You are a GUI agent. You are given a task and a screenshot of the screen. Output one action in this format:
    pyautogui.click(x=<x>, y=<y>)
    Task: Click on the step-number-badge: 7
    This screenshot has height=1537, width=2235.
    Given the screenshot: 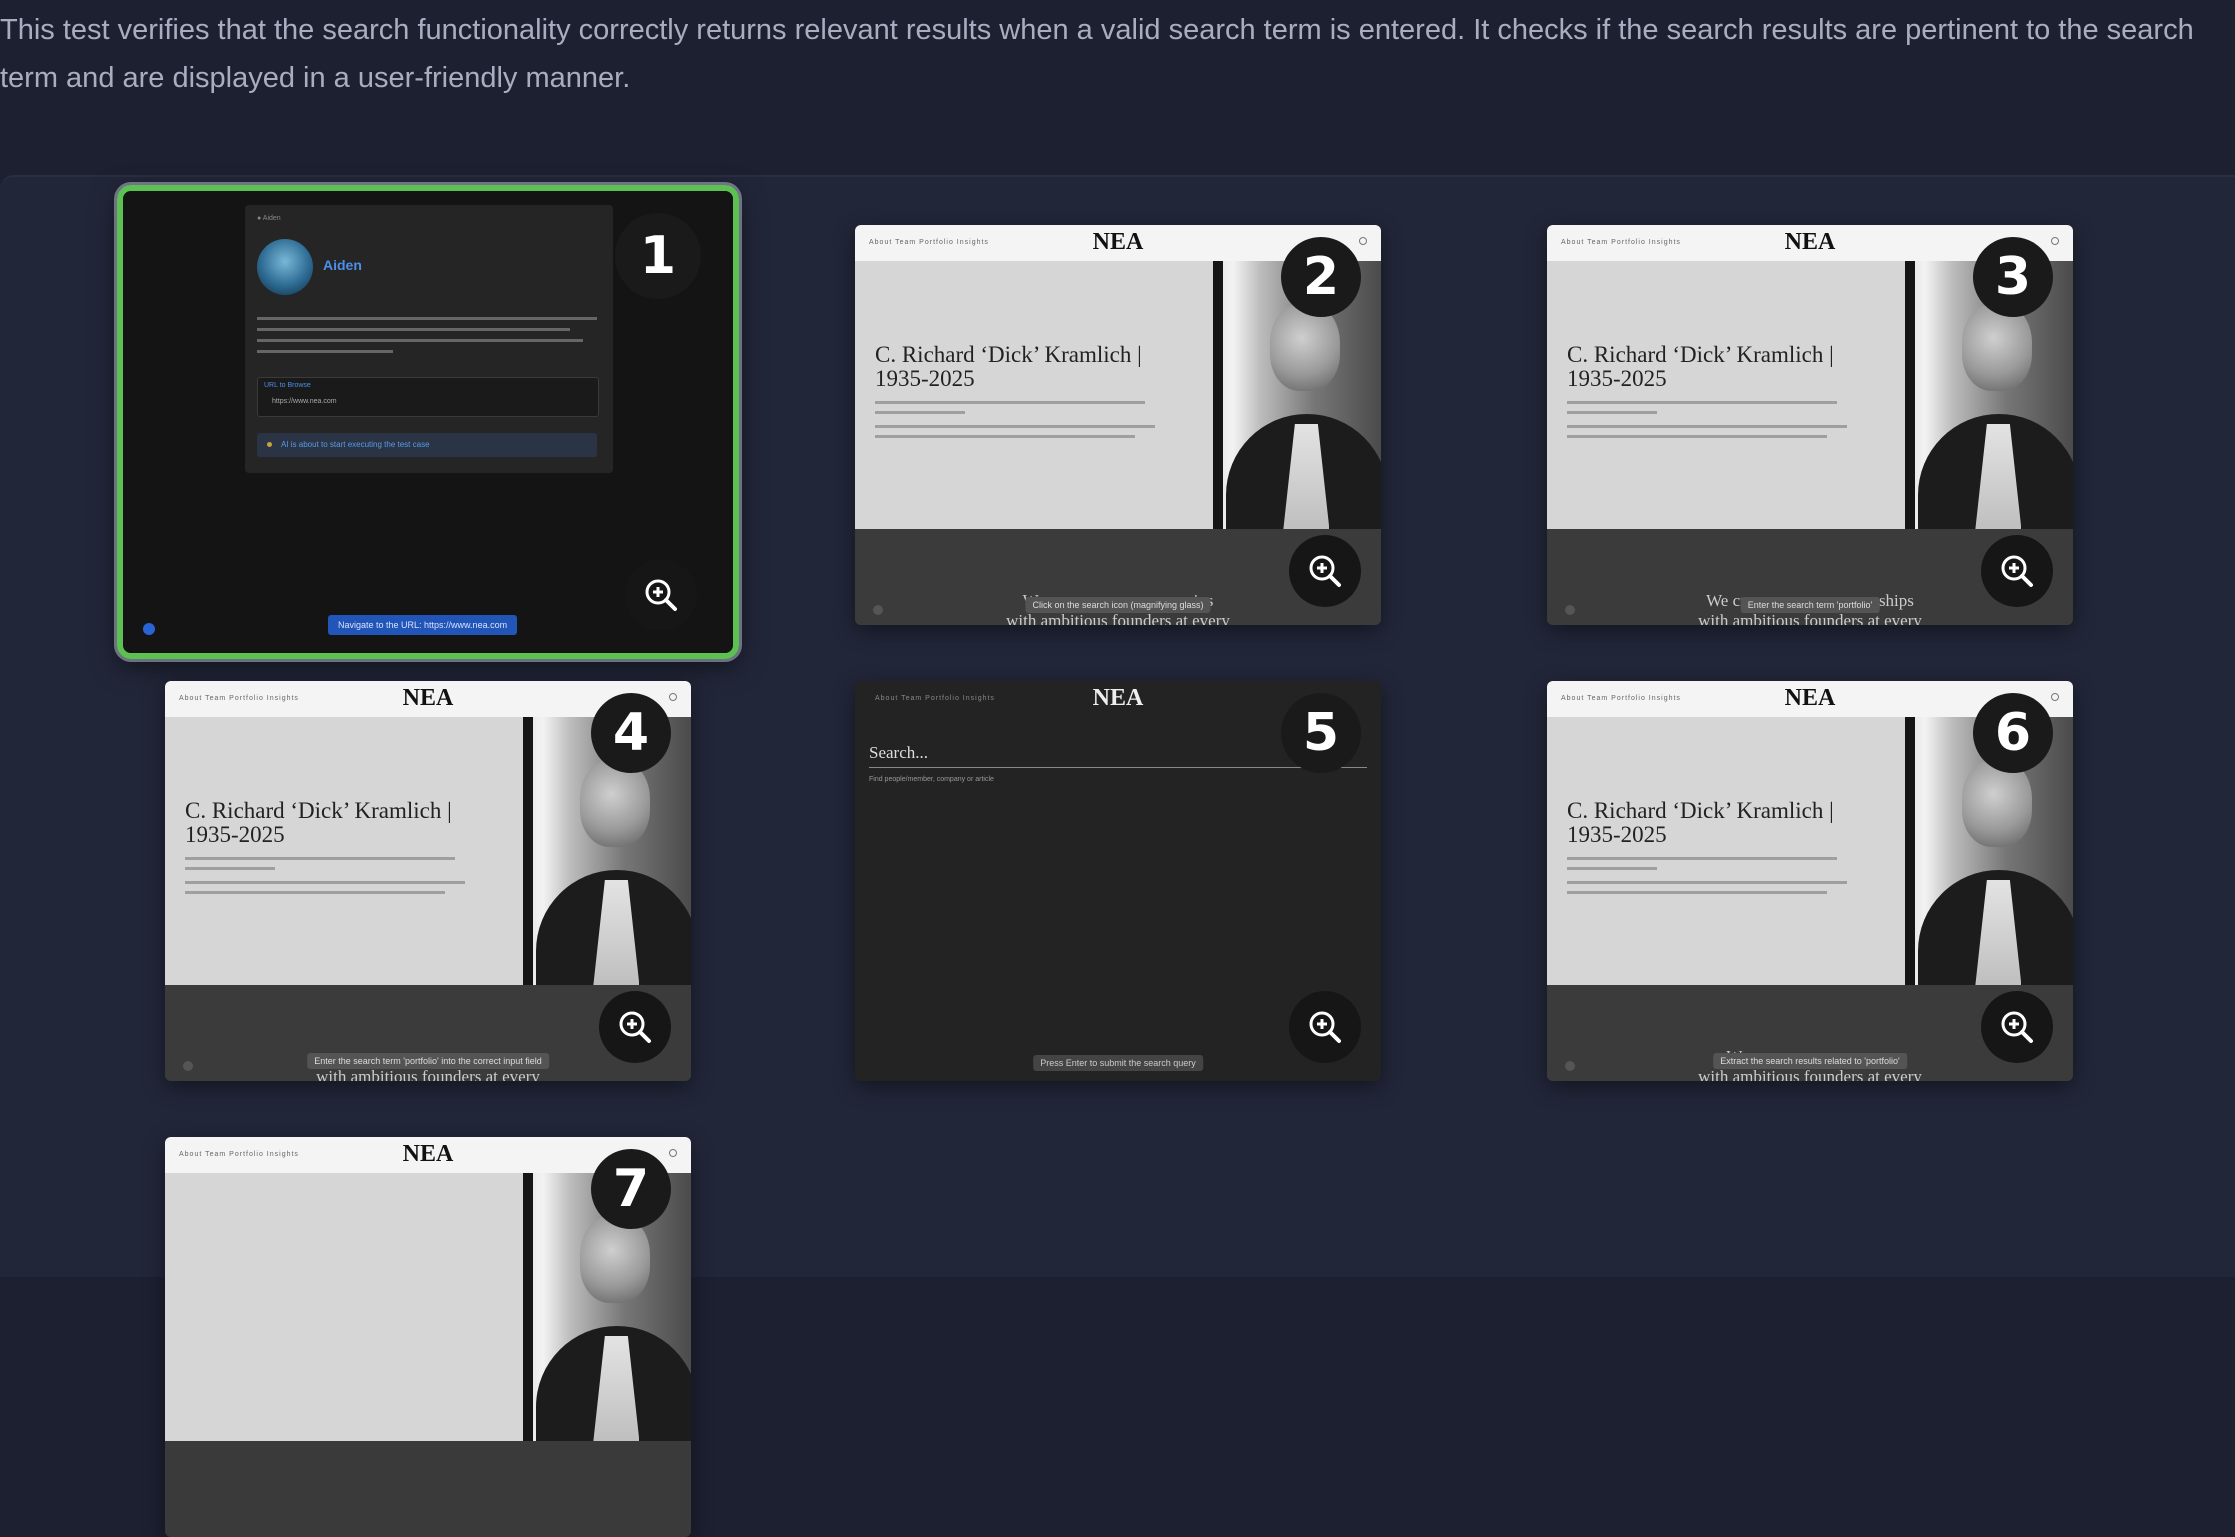 What is the action you would take?
    pyautogui.click(x=631, y=1189)
    